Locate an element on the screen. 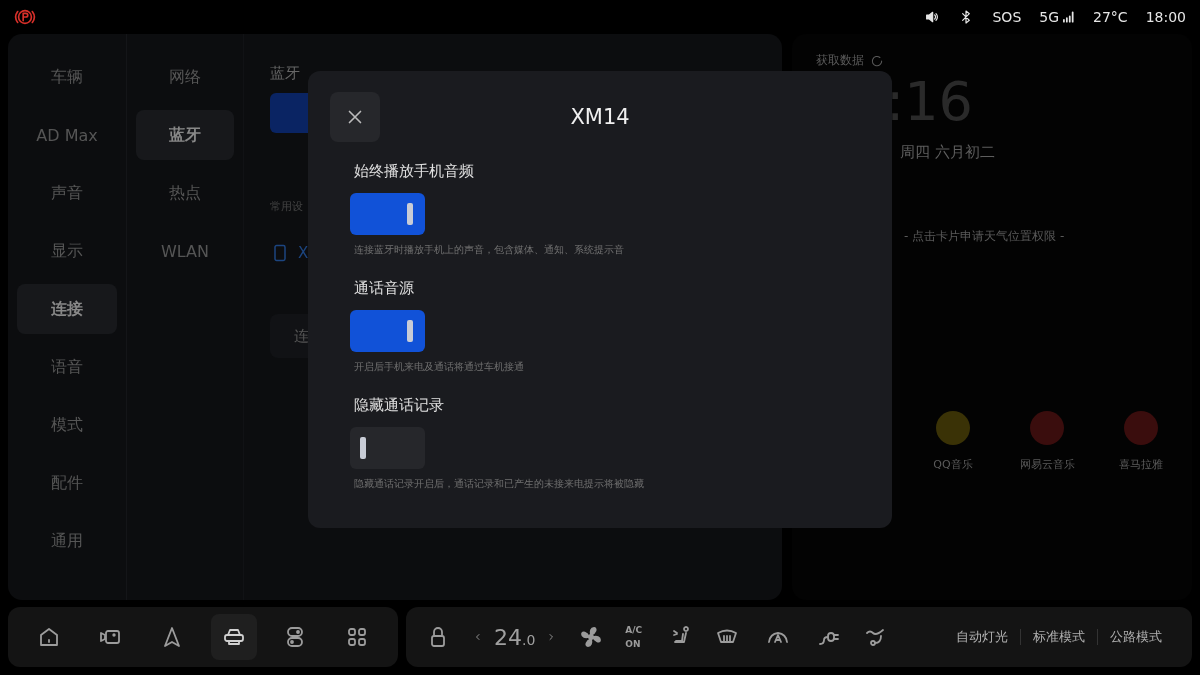  date-text: 周四 六月初二 is located at coordinates (948, 152).